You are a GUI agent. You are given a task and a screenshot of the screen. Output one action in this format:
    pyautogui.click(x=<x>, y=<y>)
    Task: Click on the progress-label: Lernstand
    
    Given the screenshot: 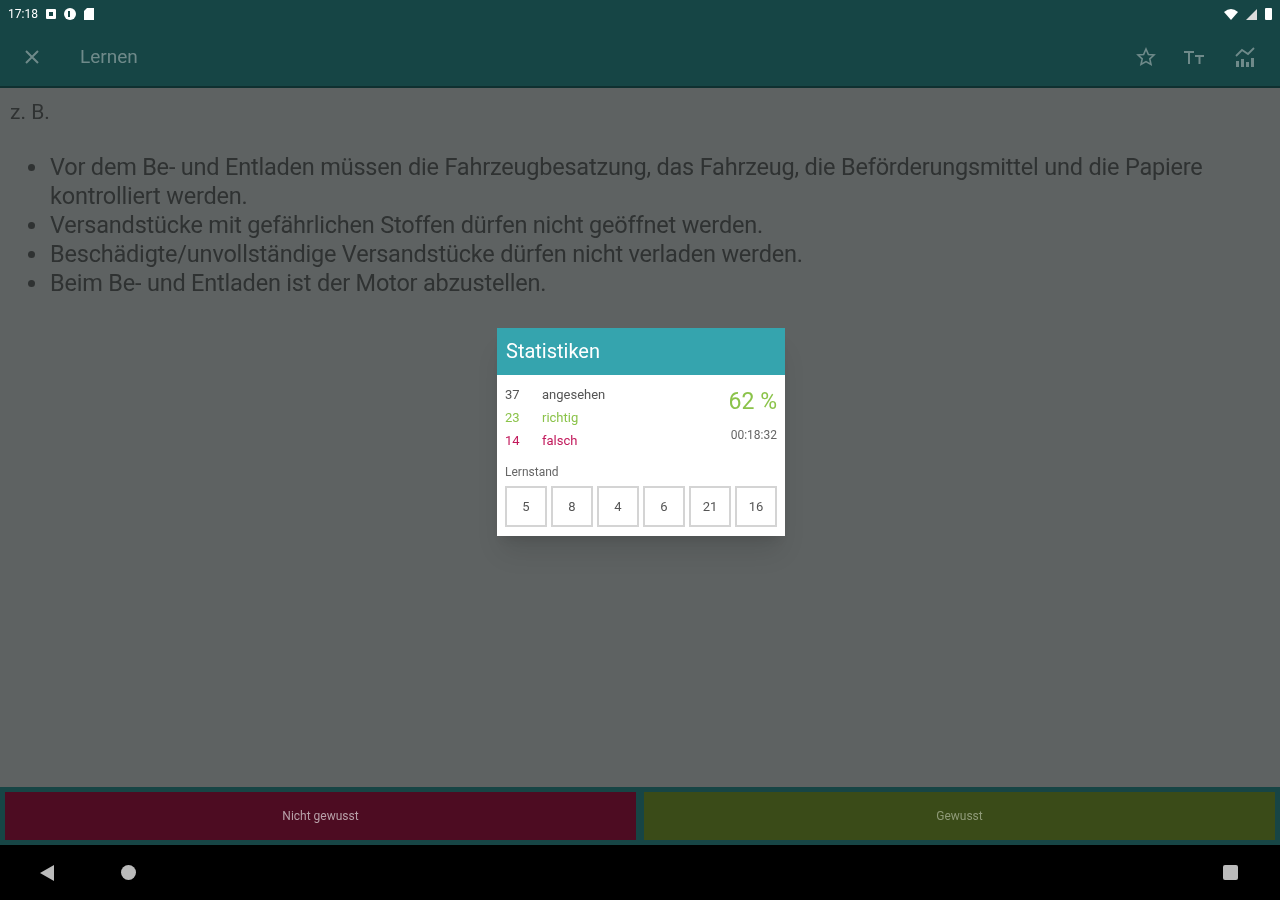 What is the action you would take?
    pyautogui.click(x=532, y=472)
    